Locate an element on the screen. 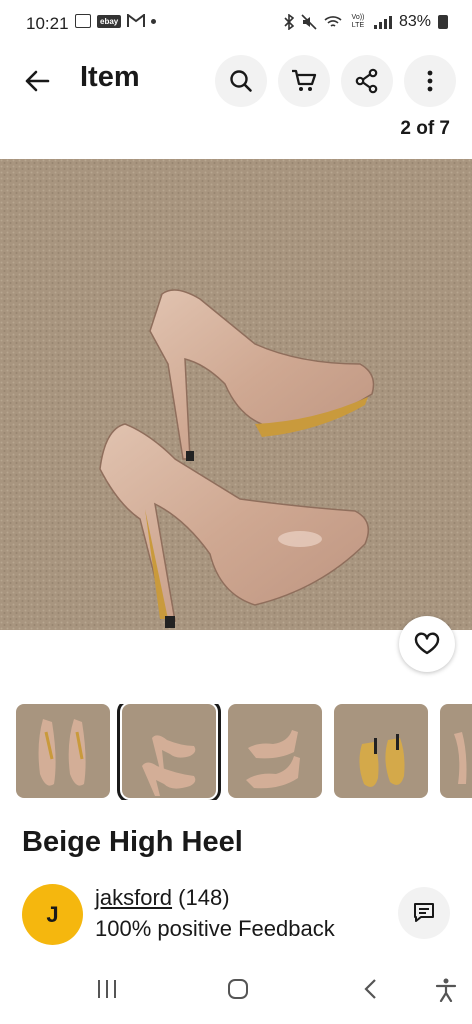 This screenshot has width=472, height=1024. watch-button is located at coordinates (427, 644).